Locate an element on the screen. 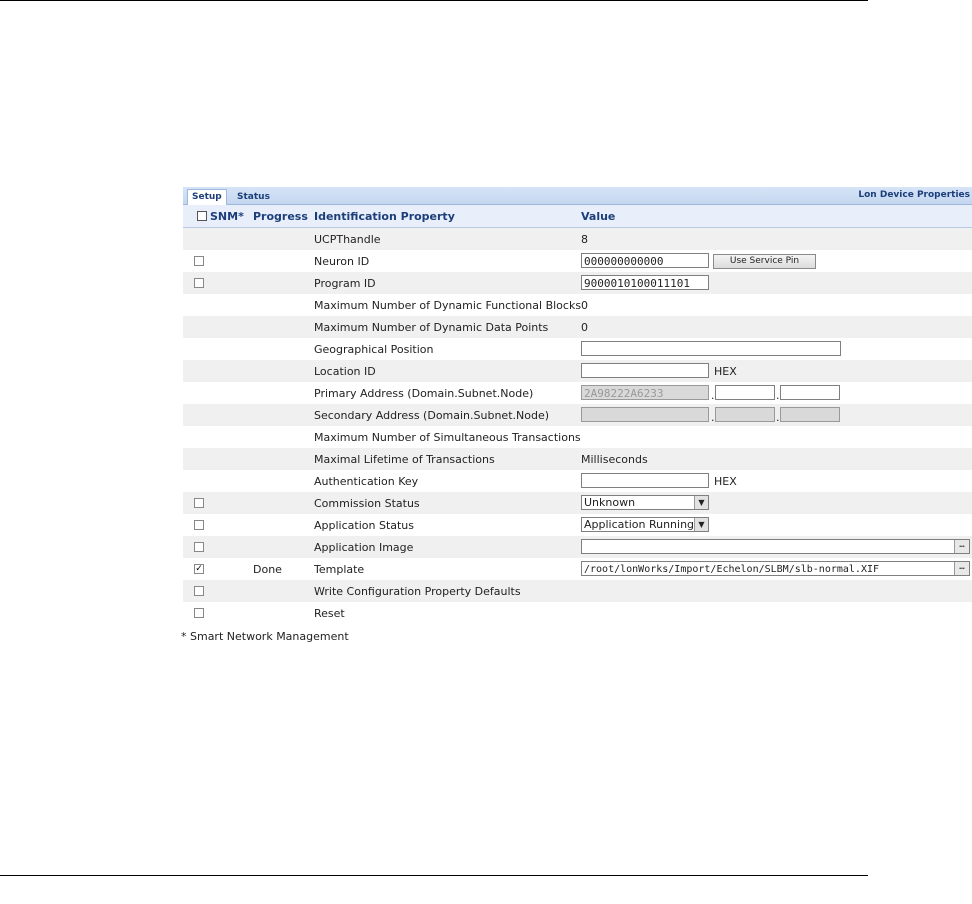 Image resolution: width=972 pixels, height=904 pixels. property-header: Identification Property is located at coordinates (384, 216).